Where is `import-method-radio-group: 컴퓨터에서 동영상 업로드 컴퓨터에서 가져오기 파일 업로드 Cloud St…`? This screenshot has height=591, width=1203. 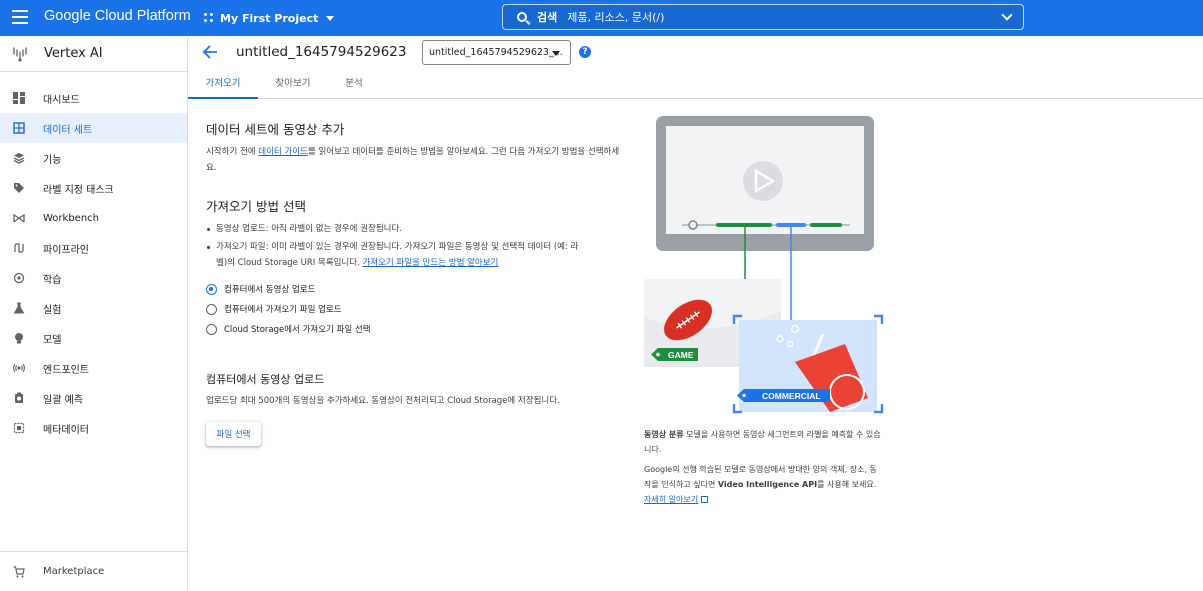 import-method-radio-group: 컴퓨터에서 동영상 업로드 컴퓨터에서 가져오기 파일 업로드 Cloud St… is located at coordinates (288, 309).